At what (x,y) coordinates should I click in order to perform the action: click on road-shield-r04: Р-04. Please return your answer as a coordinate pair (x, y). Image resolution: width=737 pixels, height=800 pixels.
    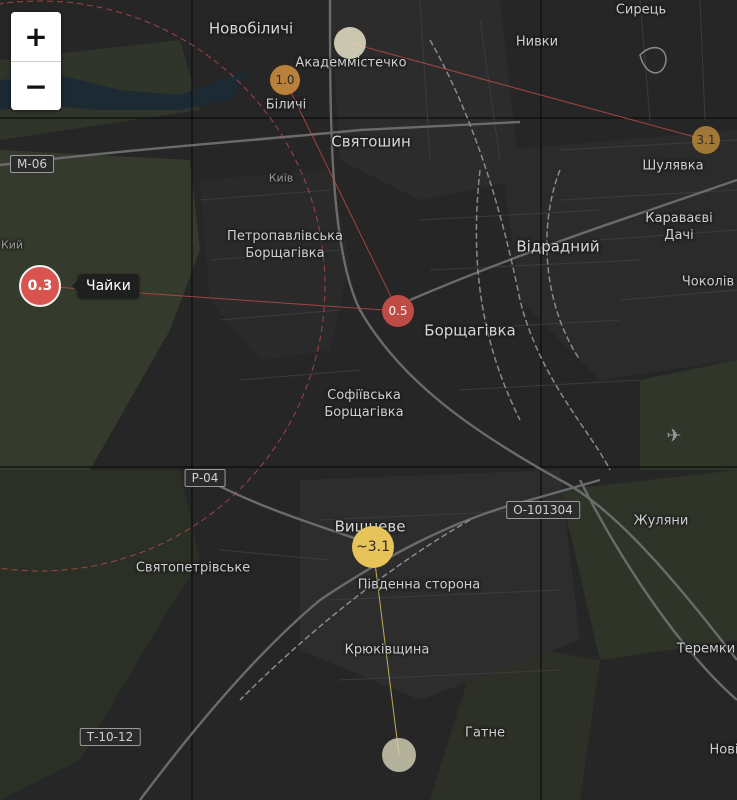
    Looking at the image, I should click on (205, 478).